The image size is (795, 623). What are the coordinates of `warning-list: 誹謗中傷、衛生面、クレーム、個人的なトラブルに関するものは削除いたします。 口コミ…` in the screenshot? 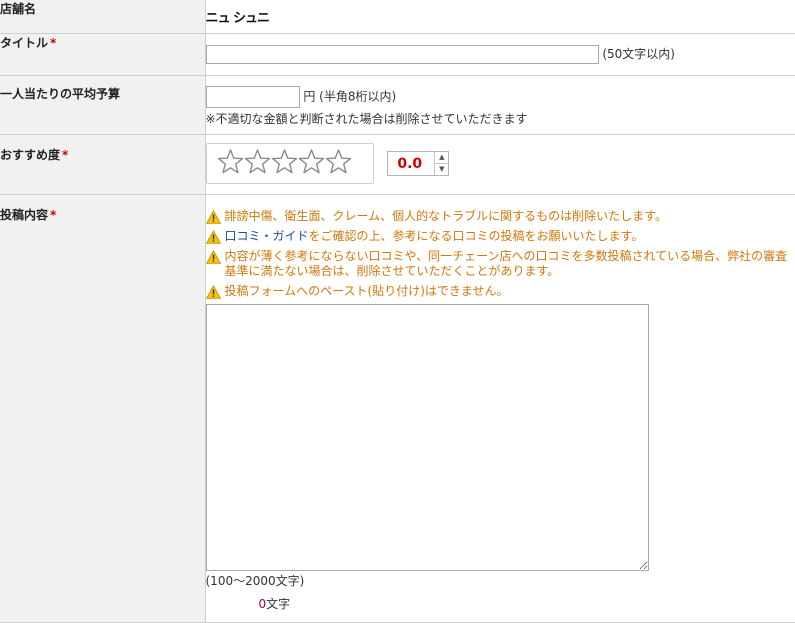 It's located at (500, 254).